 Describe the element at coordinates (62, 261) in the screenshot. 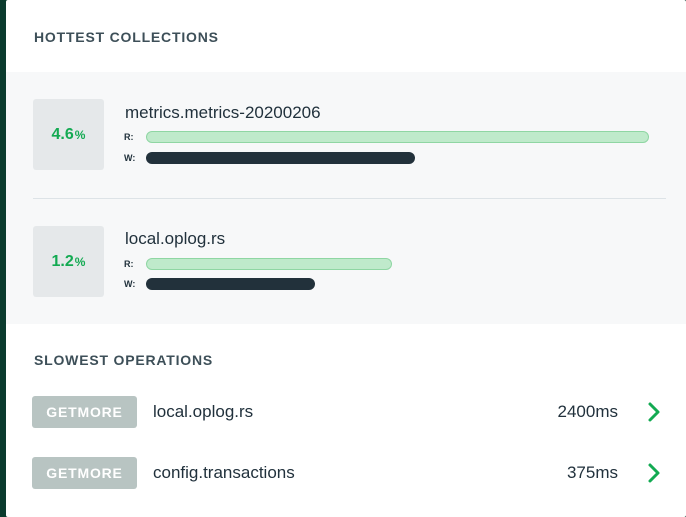

I see `percent-value: 1.2` at that location.